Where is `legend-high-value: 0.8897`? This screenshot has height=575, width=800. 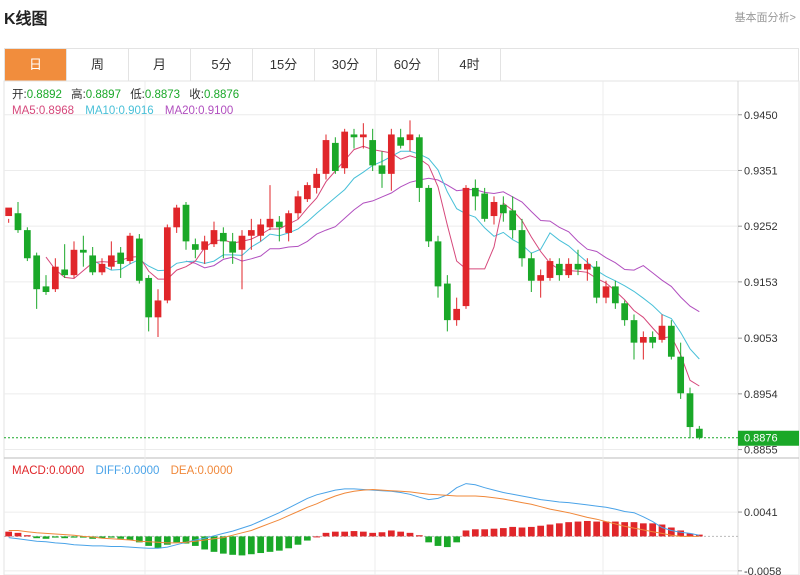
legend-high-value: 0.8897 is located at coordinates (103, 95).